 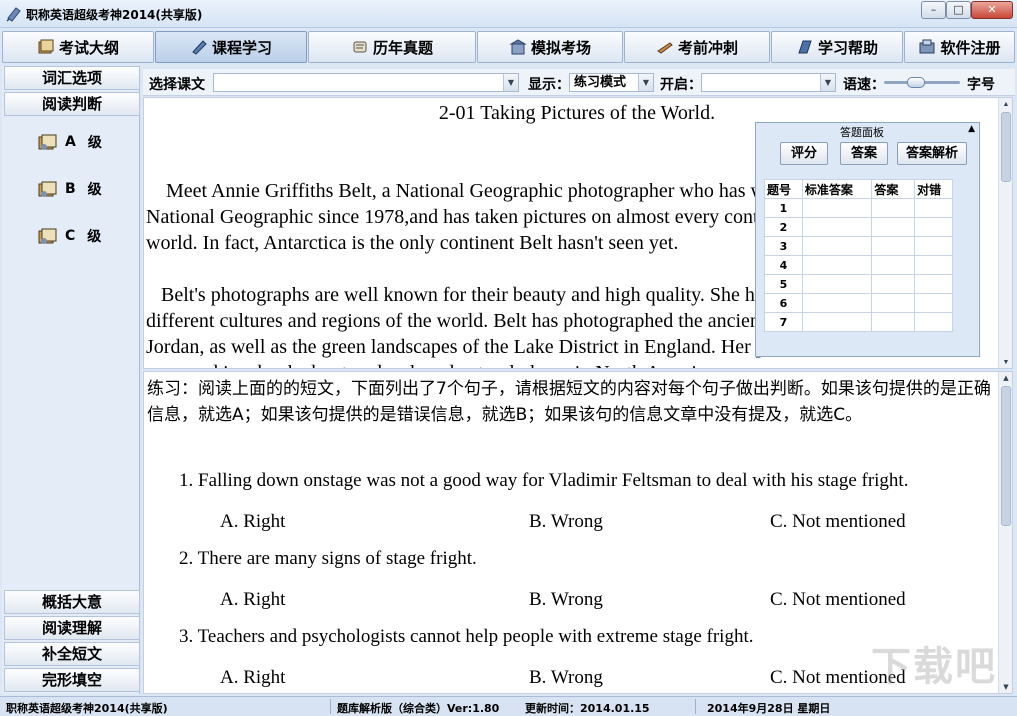 What do you see at coordinates (768, 82) in the screenshot?
I see `open-dropdown: ▼` at bounding box center [768, 82].